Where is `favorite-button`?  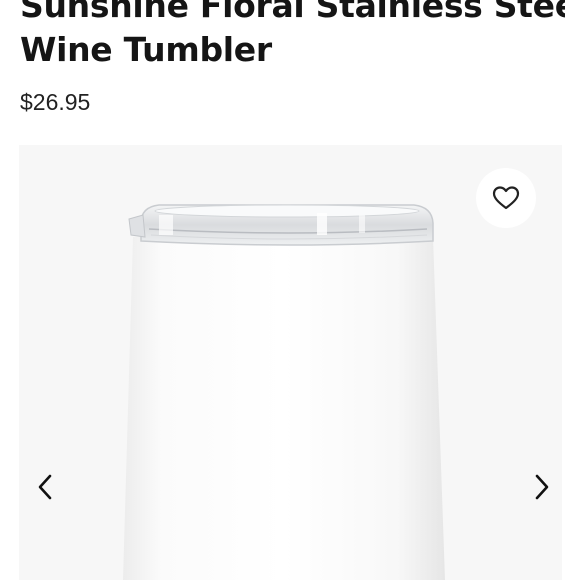
favorite-button is located at coordinates (506, 198).